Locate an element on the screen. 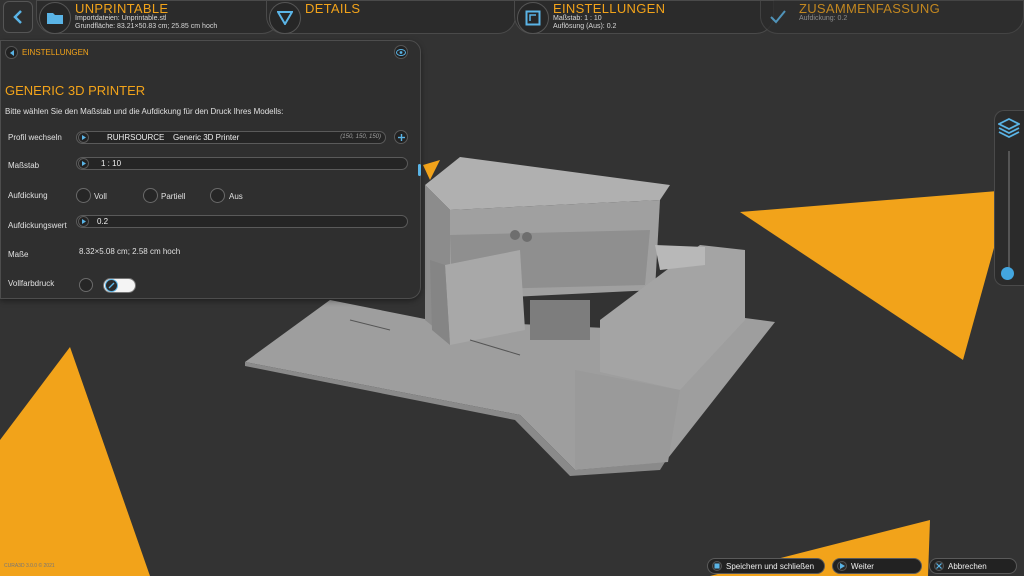  add-profile-button is located at coordinates (401, 137).